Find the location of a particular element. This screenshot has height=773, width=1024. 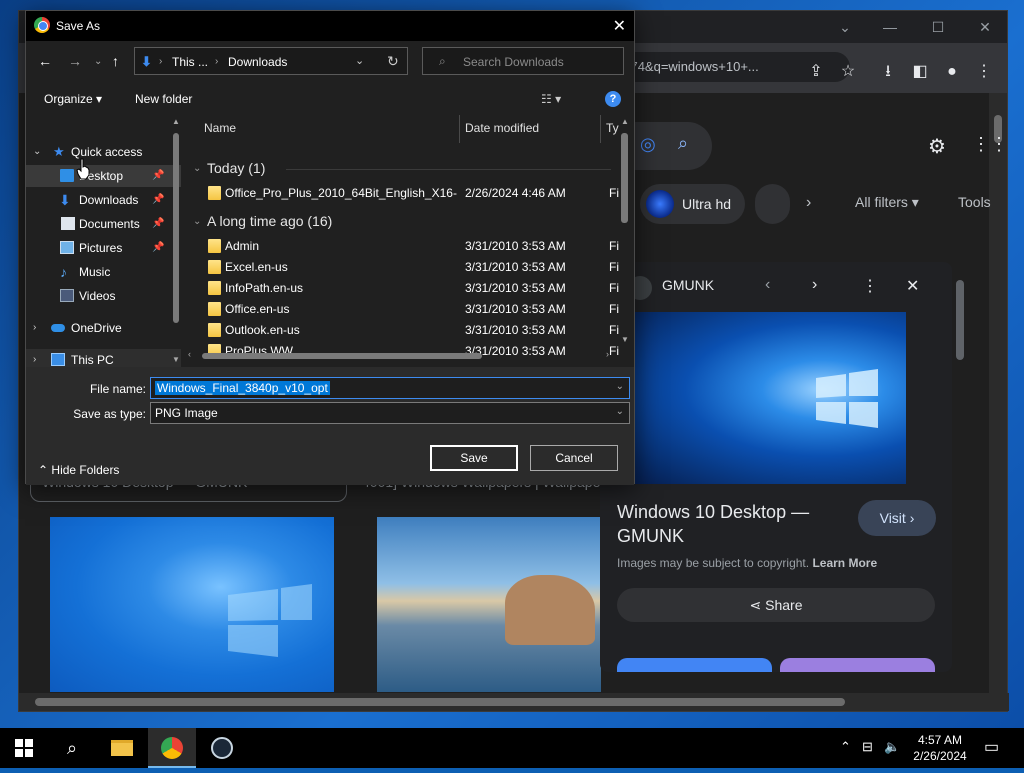

file-row: Admin 3/31/2010 3:53 AM Fi is located at coordinates (414, 246).